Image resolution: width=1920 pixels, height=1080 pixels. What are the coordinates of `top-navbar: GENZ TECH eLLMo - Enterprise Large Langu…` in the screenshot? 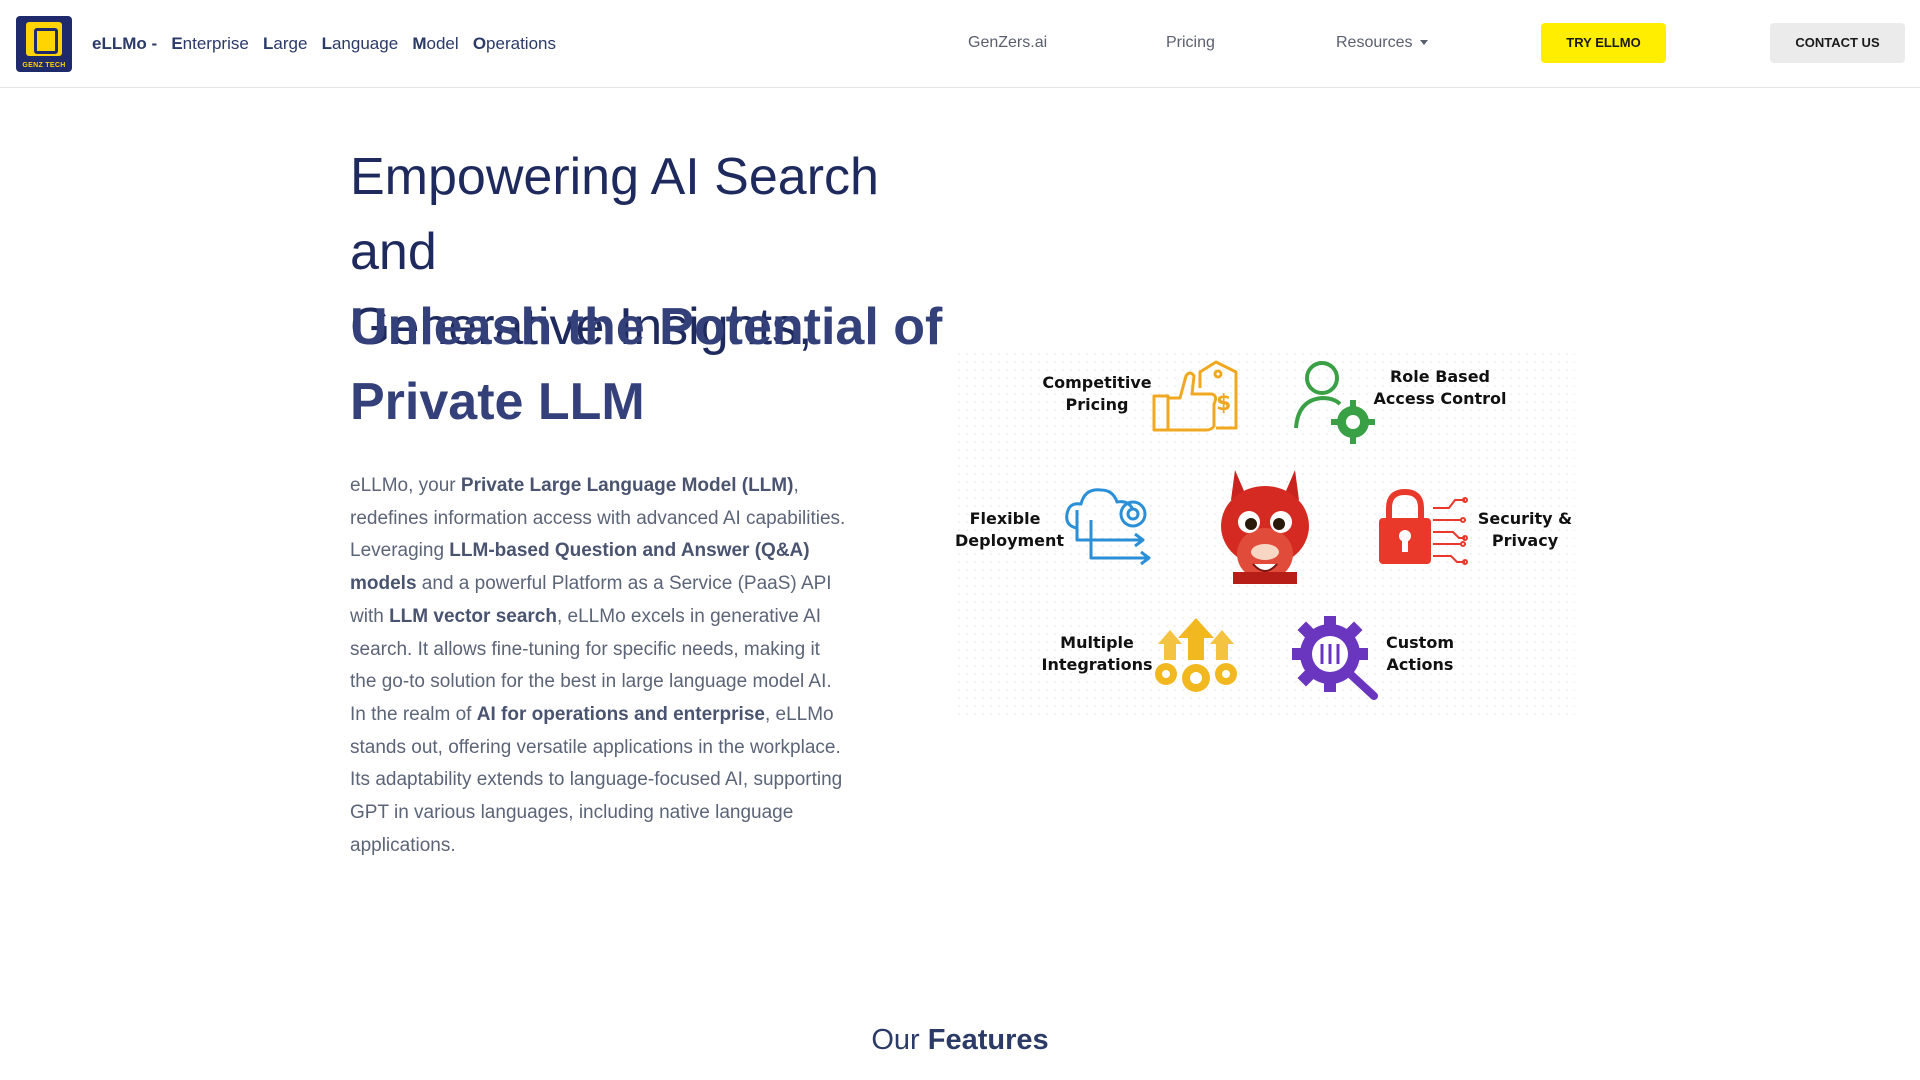 It's located at (960, 44).